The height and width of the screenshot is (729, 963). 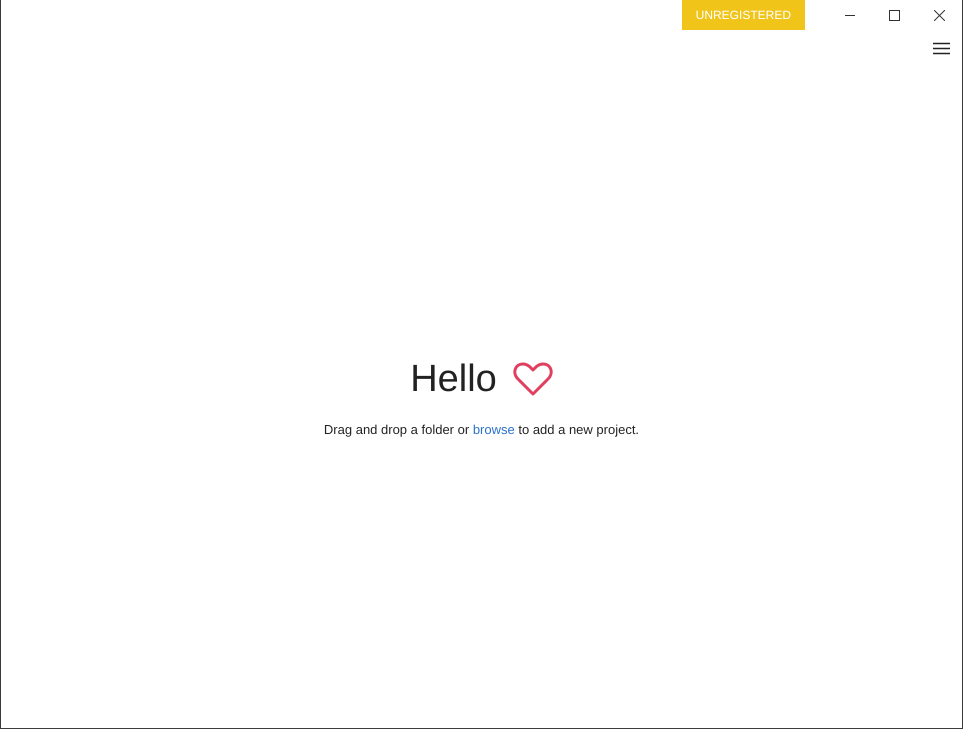 I want to click on minimize-icon, so click(x=849, y=15).